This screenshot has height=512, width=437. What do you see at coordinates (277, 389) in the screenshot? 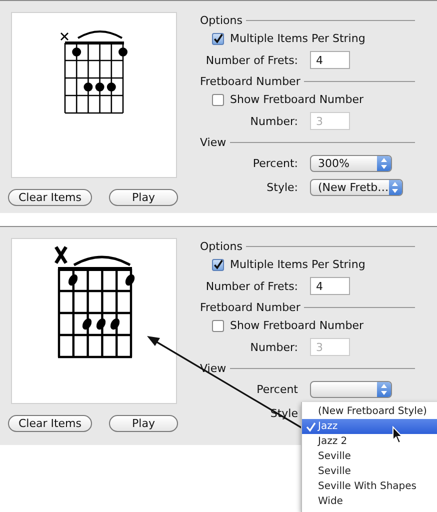
I see `field-label: Percent` at bounding box center [277, 389].